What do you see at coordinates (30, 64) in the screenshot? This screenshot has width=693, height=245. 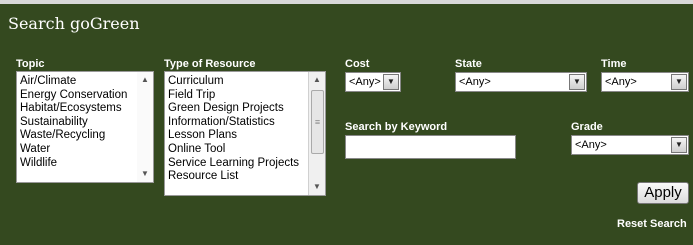 I see `topic-label: Topic` at bounding box center [30, 64].